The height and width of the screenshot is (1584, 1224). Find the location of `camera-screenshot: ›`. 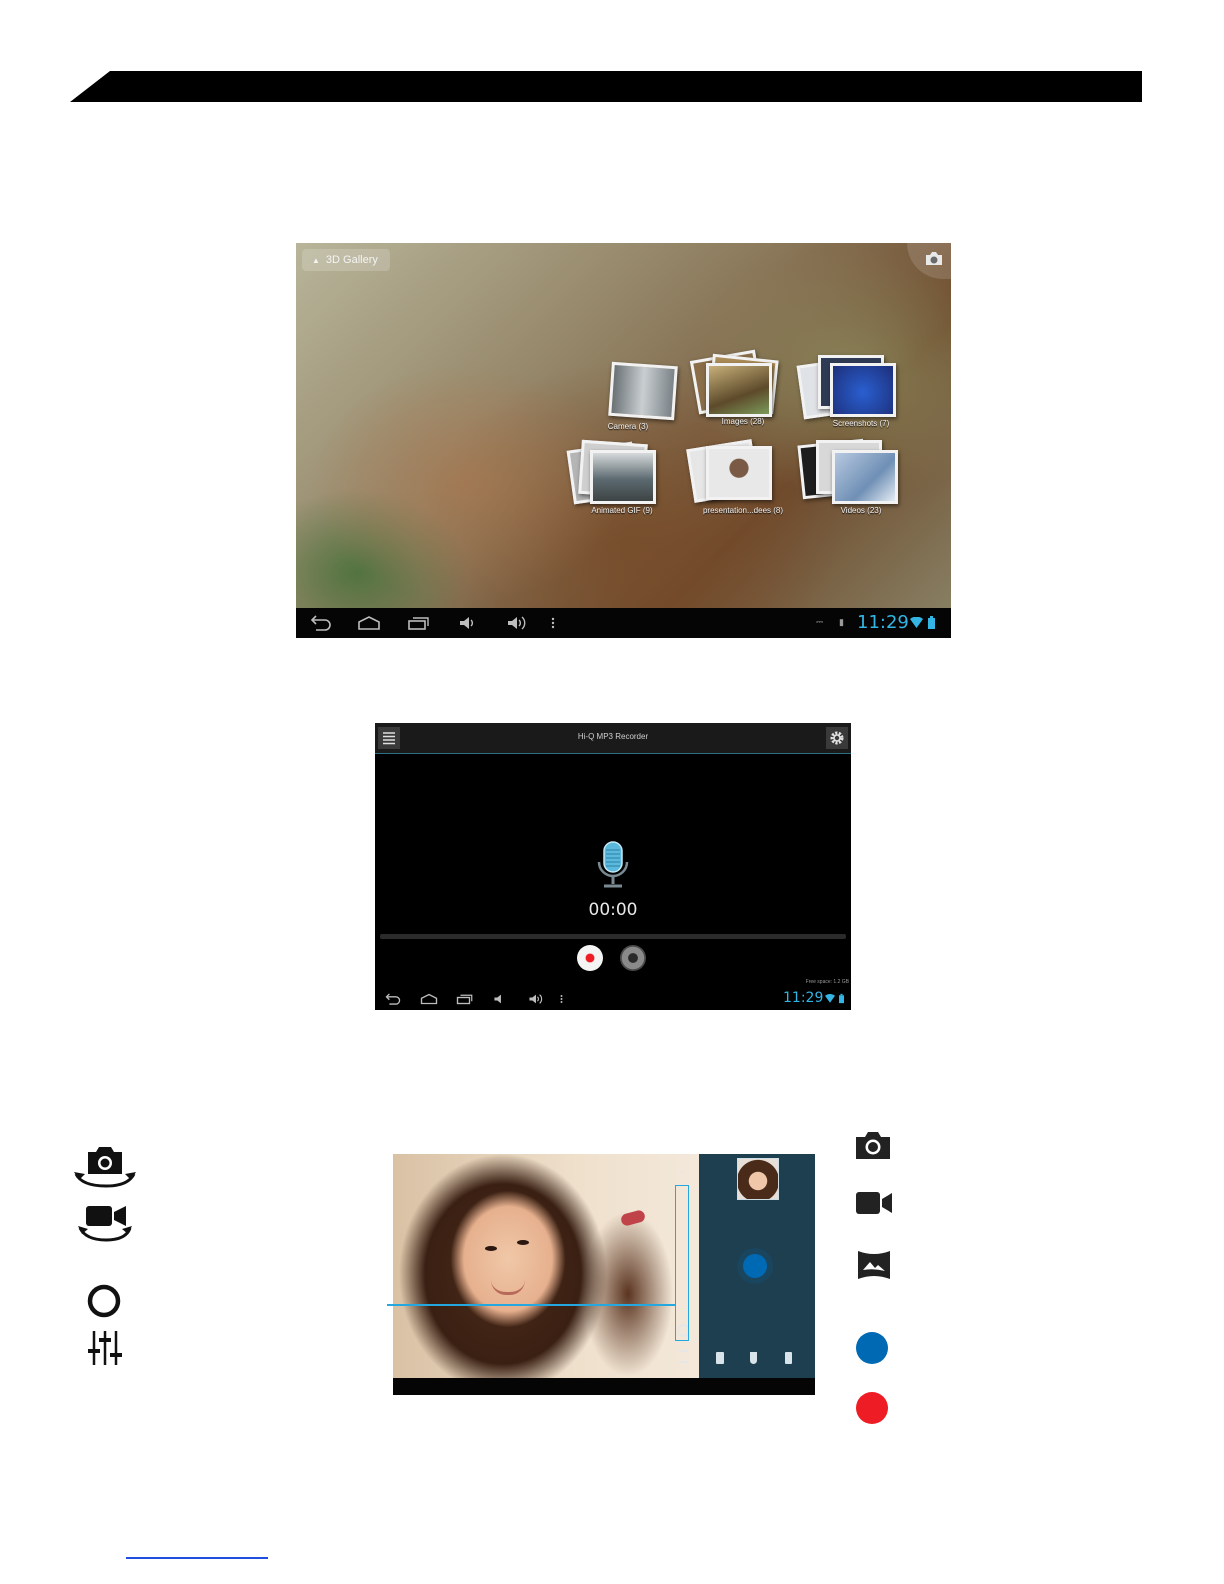

camera-screenshot: › is located at coordinates (604, 1274).